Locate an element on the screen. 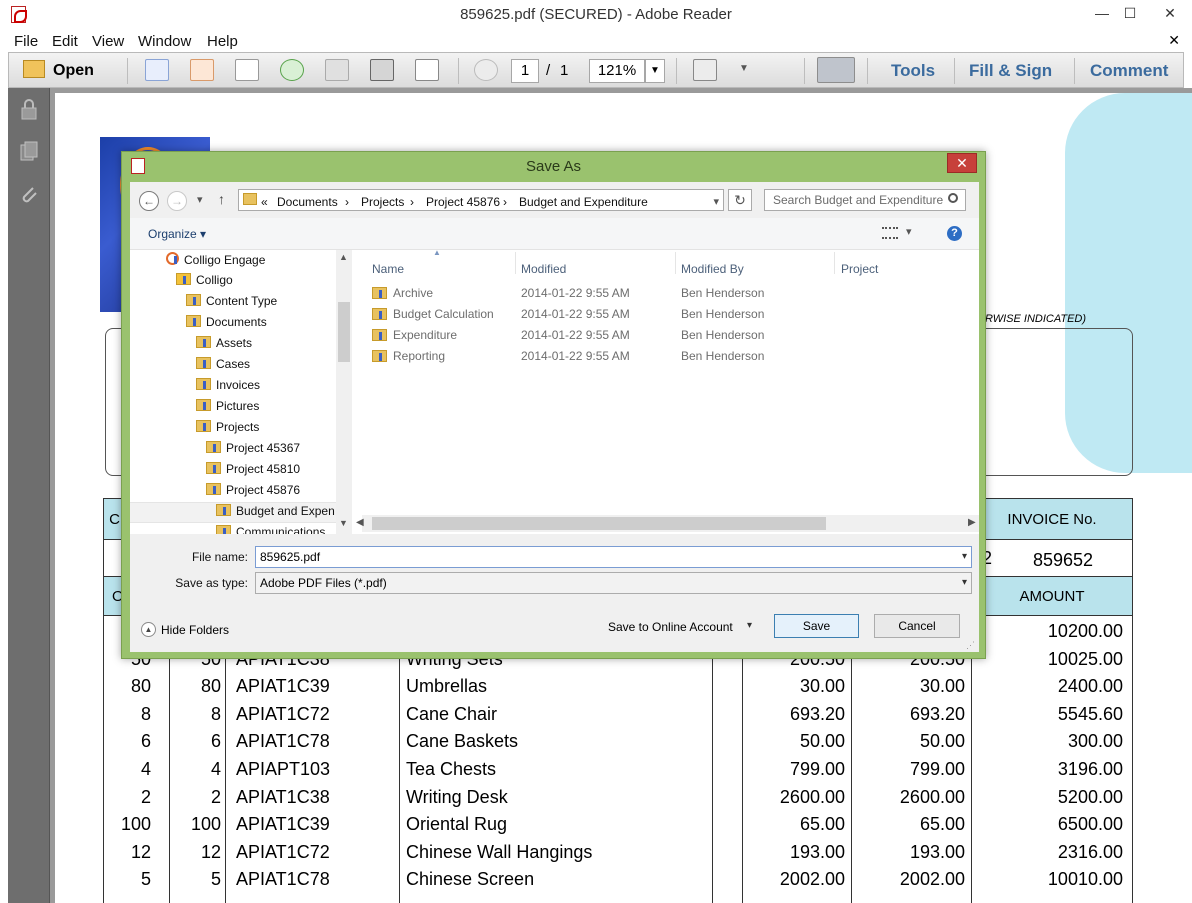 This screenshot has height=903, width=1192. scroll-left-icon: ◀ is located at coordinates (360, 522).